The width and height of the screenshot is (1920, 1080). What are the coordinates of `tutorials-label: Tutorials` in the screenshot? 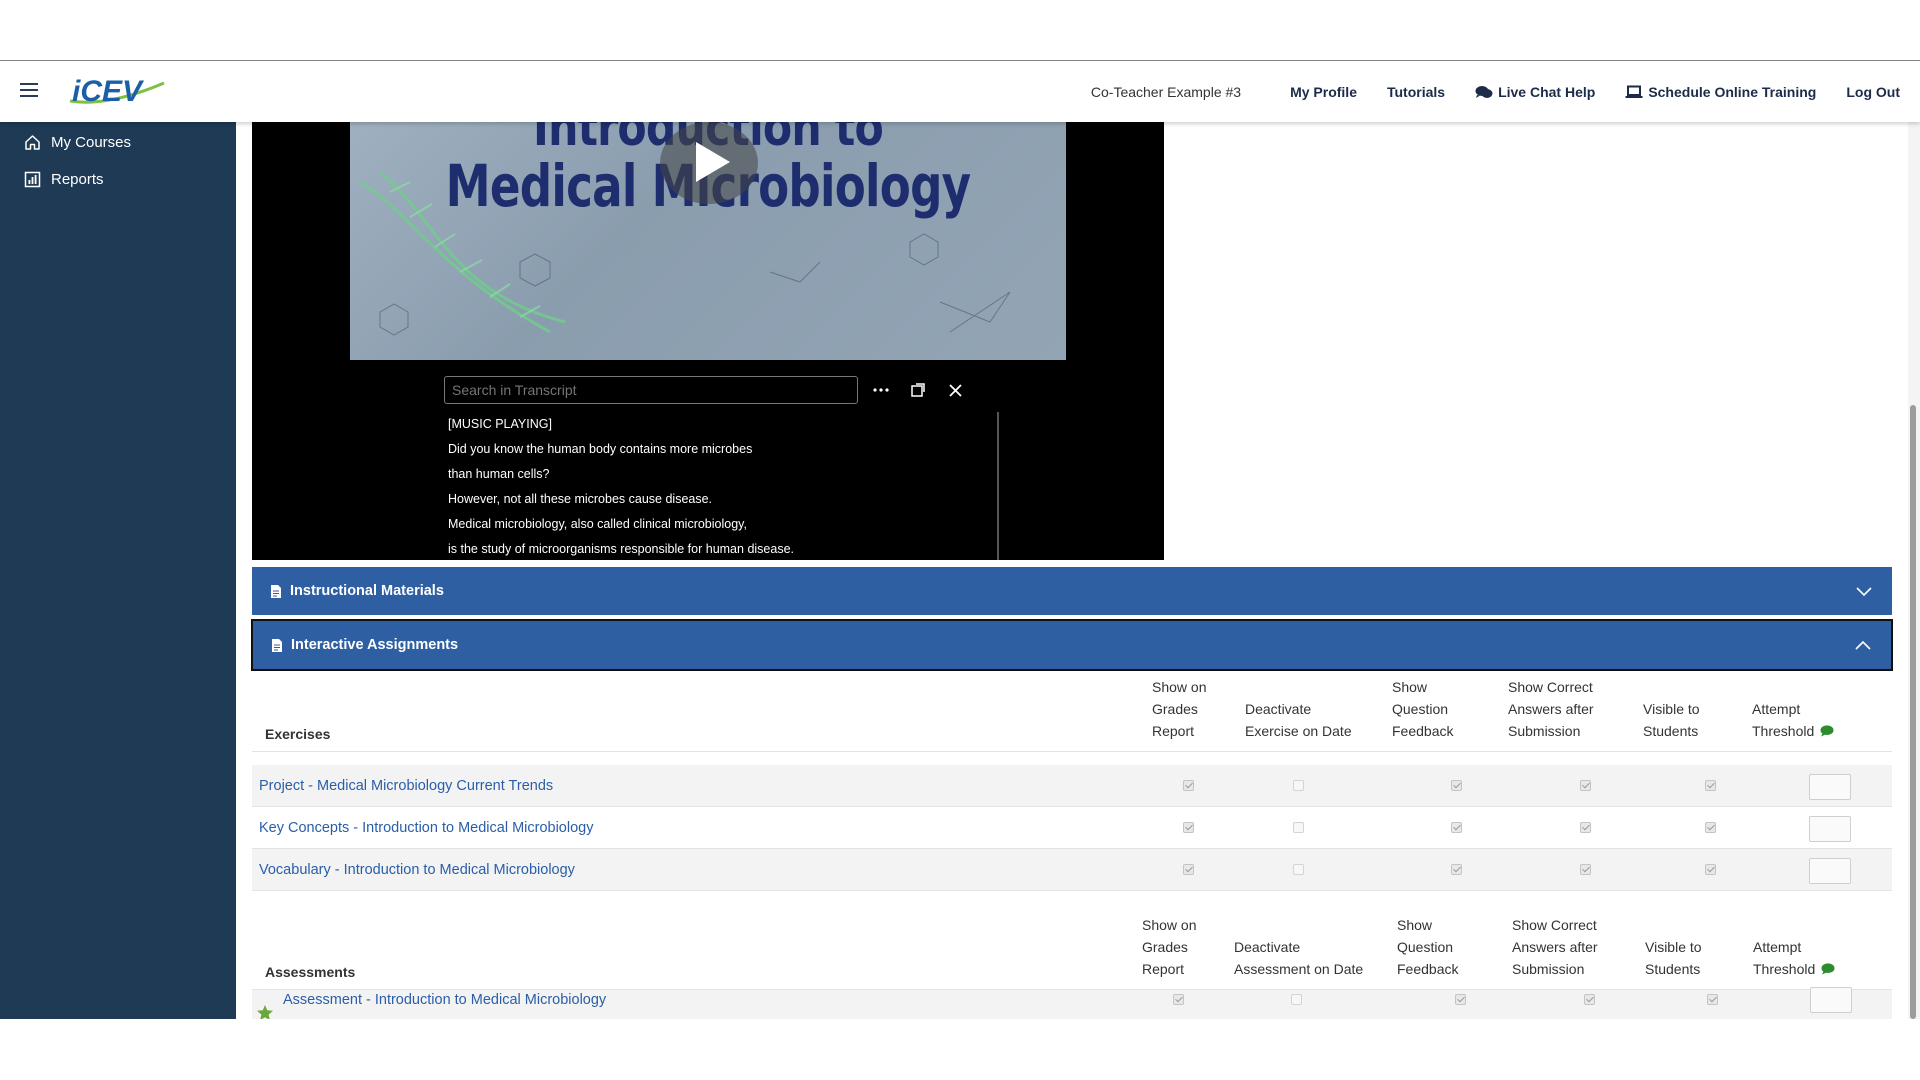 It's located at (1416, 91).